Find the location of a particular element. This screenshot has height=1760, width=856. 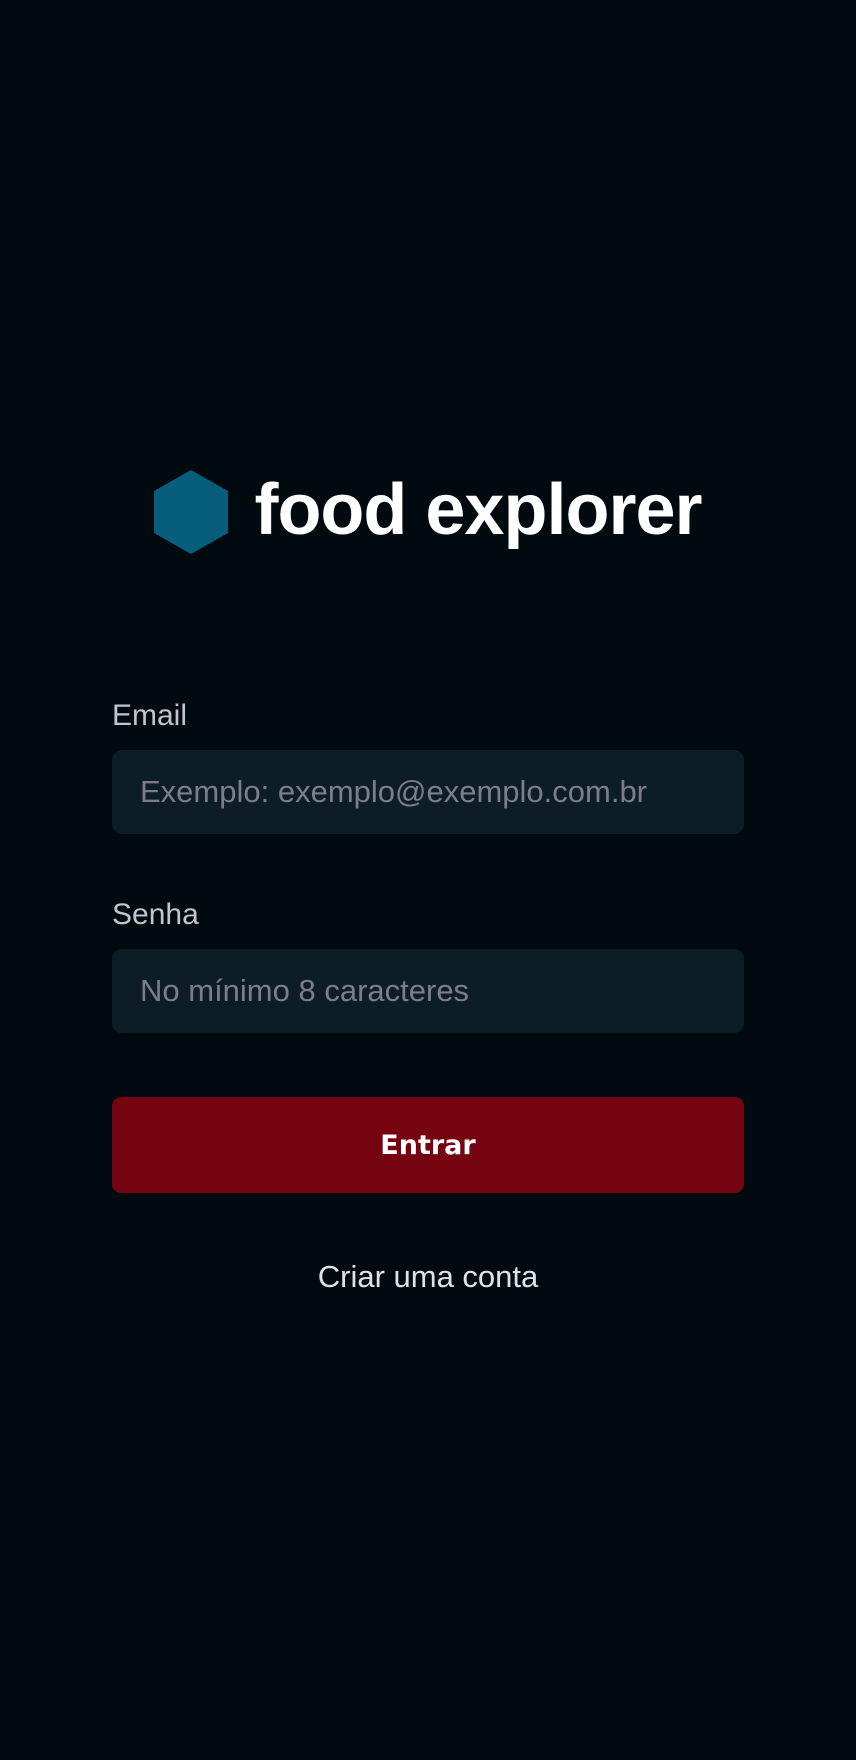

password-label: Senha is located at coordinates (155, 914).